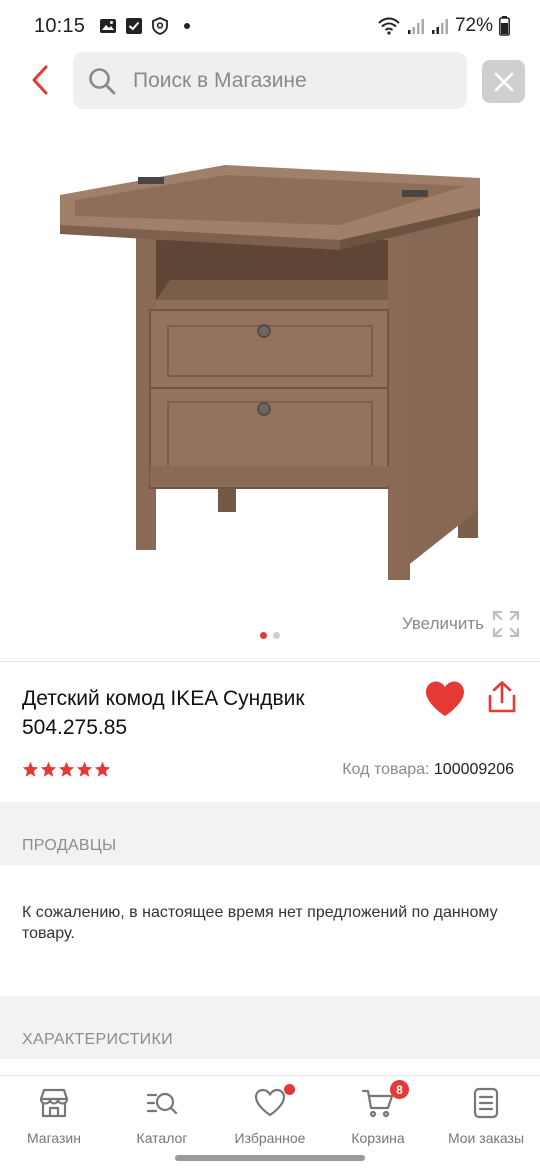 The height and width of the screenshot is (1170, 540). I want to click on more-notifications-dot-icon, so click(187, 26).